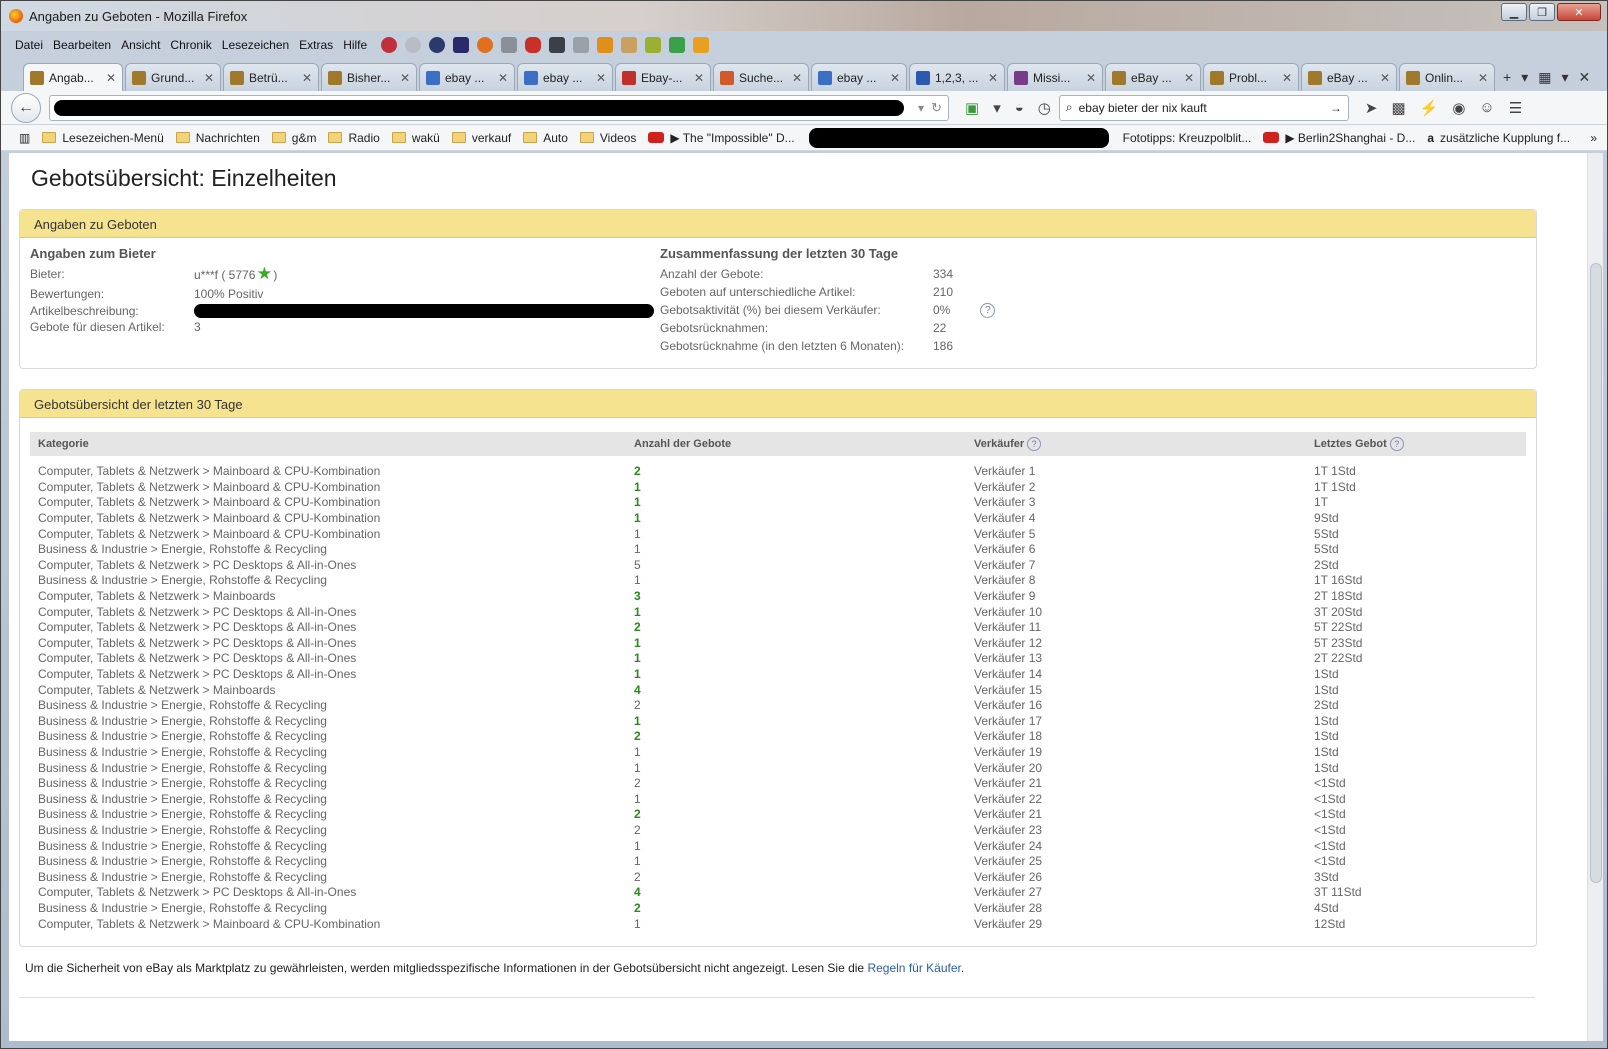  Describe the element at coordinates (581, 45) in the screenshot. I see `download-icon` at that location.